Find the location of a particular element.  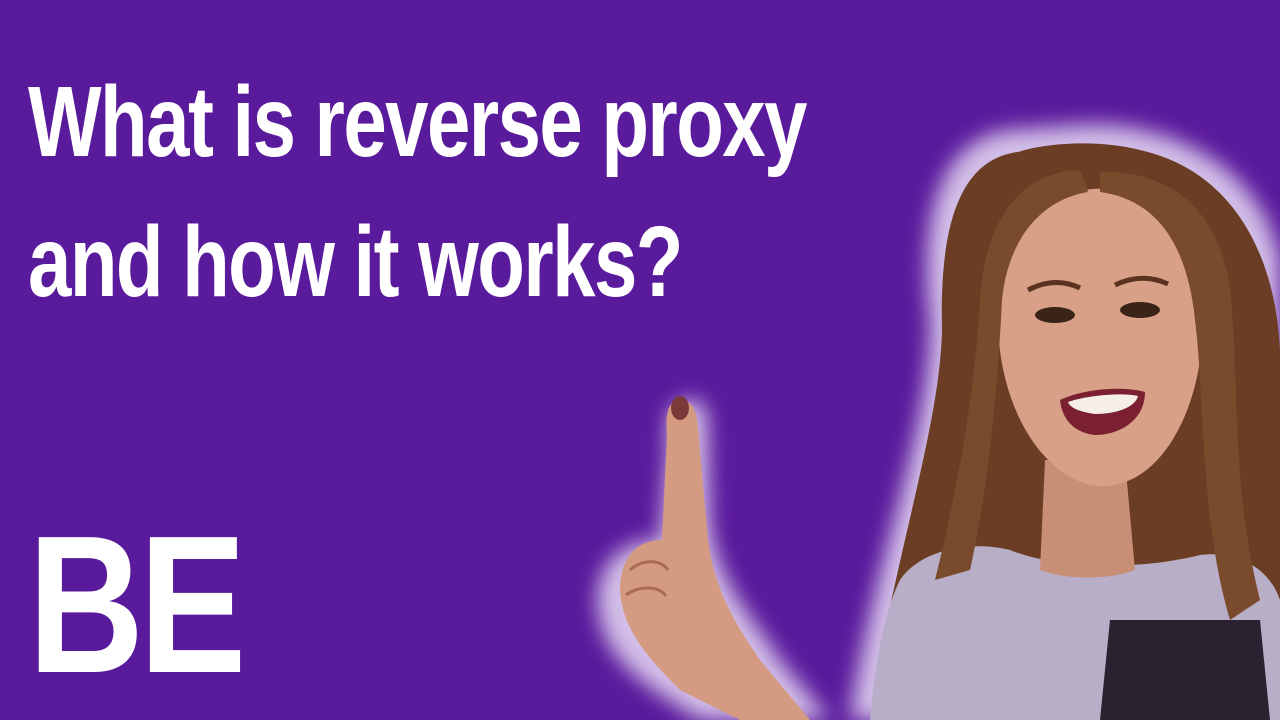

apron is located at coordinates (1185, 670).